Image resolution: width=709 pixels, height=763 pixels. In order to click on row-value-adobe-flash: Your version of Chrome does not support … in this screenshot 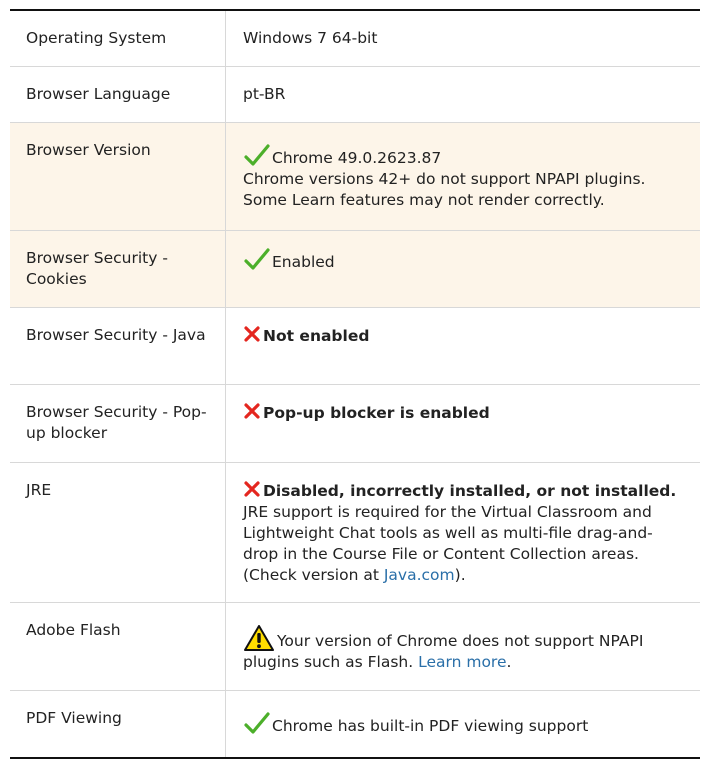, I will do `click(462, 646)`.